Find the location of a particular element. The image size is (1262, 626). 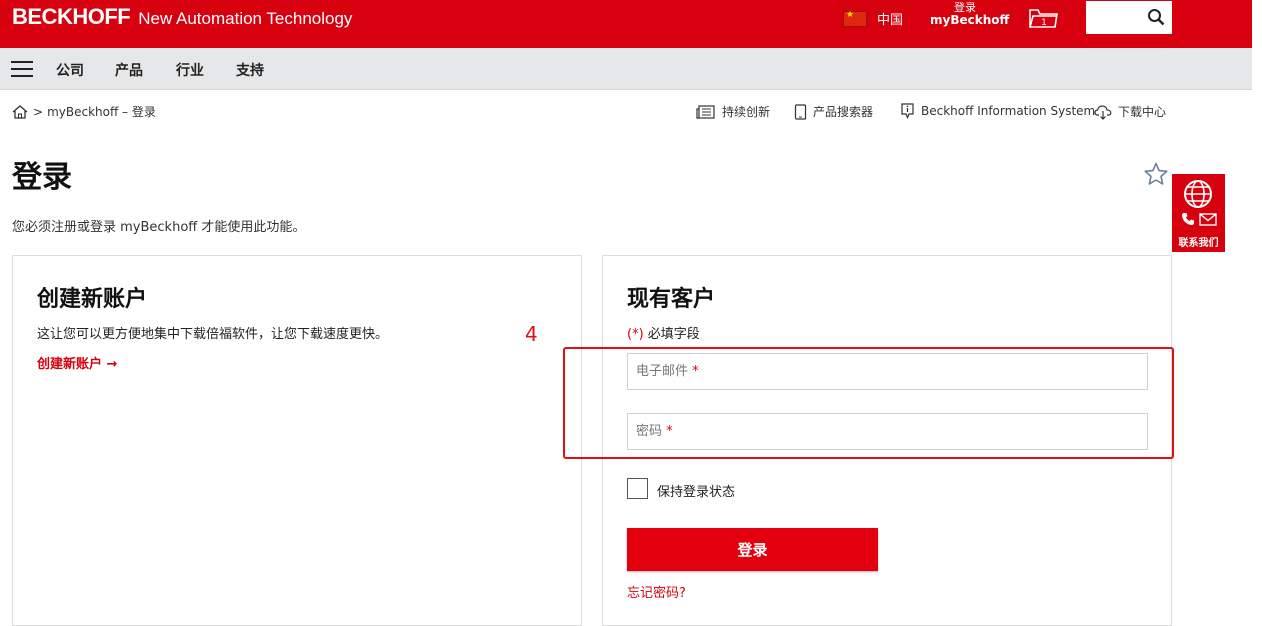

password-placeholder: 密码 is located at coordinates (649, 431).